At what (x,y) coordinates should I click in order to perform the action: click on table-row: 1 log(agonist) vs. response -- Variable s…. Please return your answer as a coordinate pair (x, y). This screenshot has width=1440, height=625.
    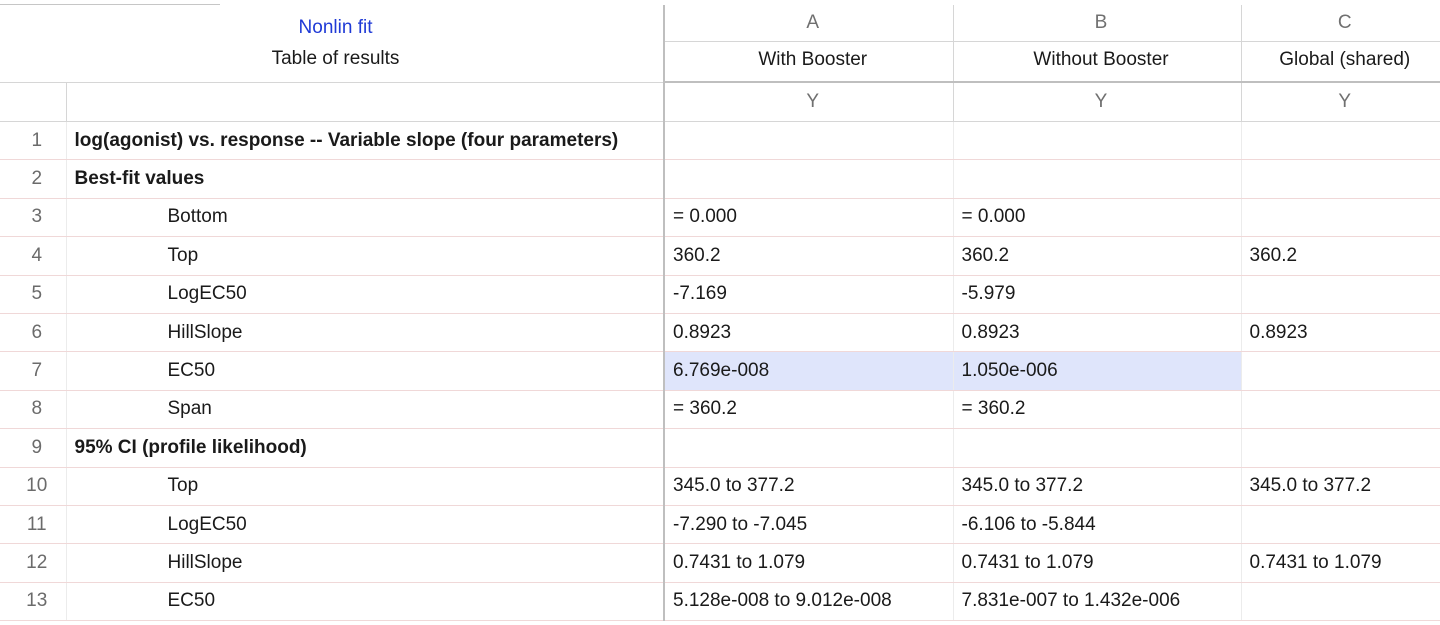
    Looking at the image, I should click on (720, 141).